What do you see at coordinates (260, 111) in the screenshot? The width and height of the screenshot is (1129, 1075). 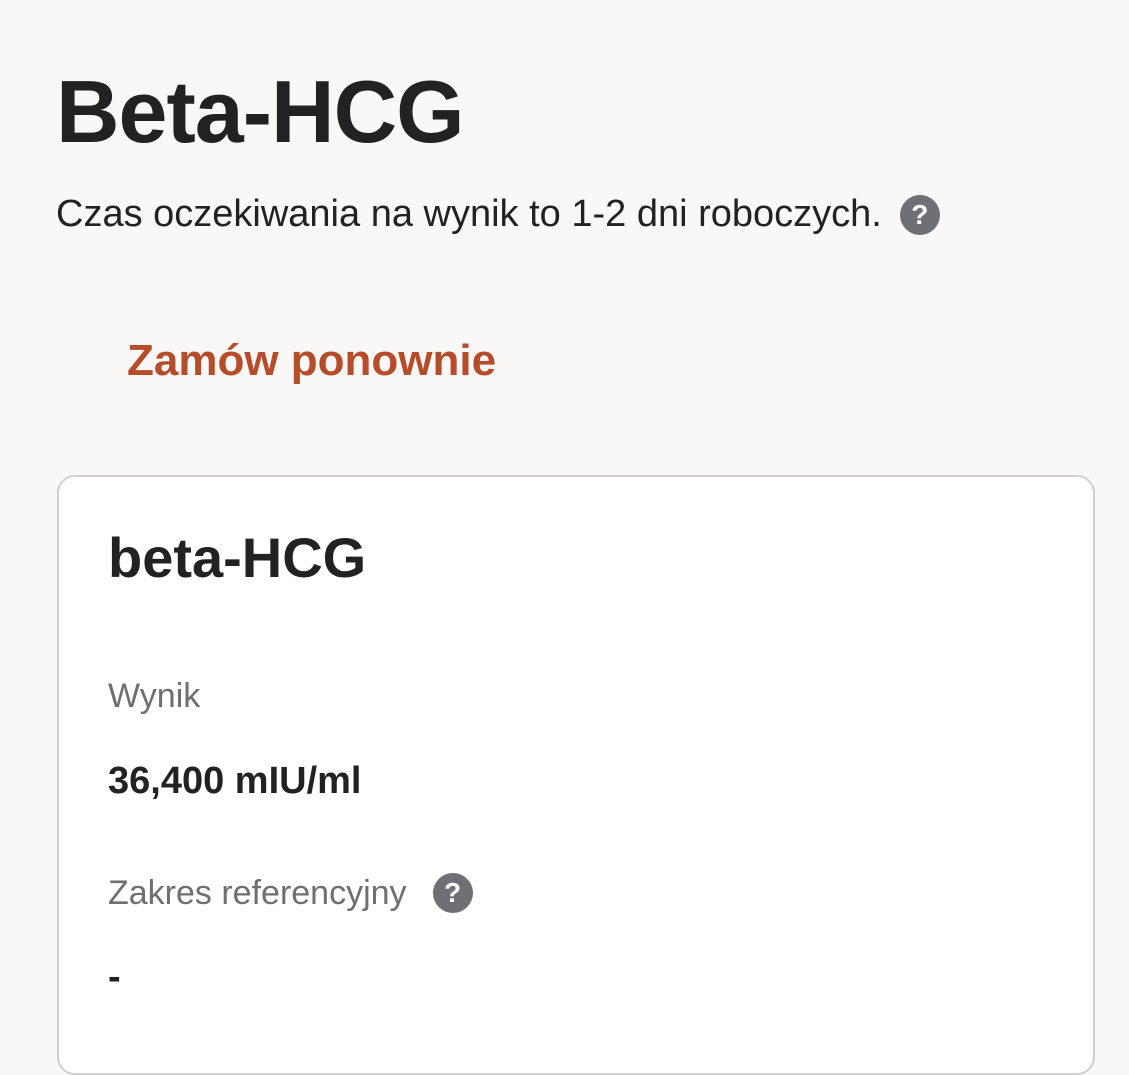 I see `page-title: Beta-HCG` at bounding box center [260, 111].